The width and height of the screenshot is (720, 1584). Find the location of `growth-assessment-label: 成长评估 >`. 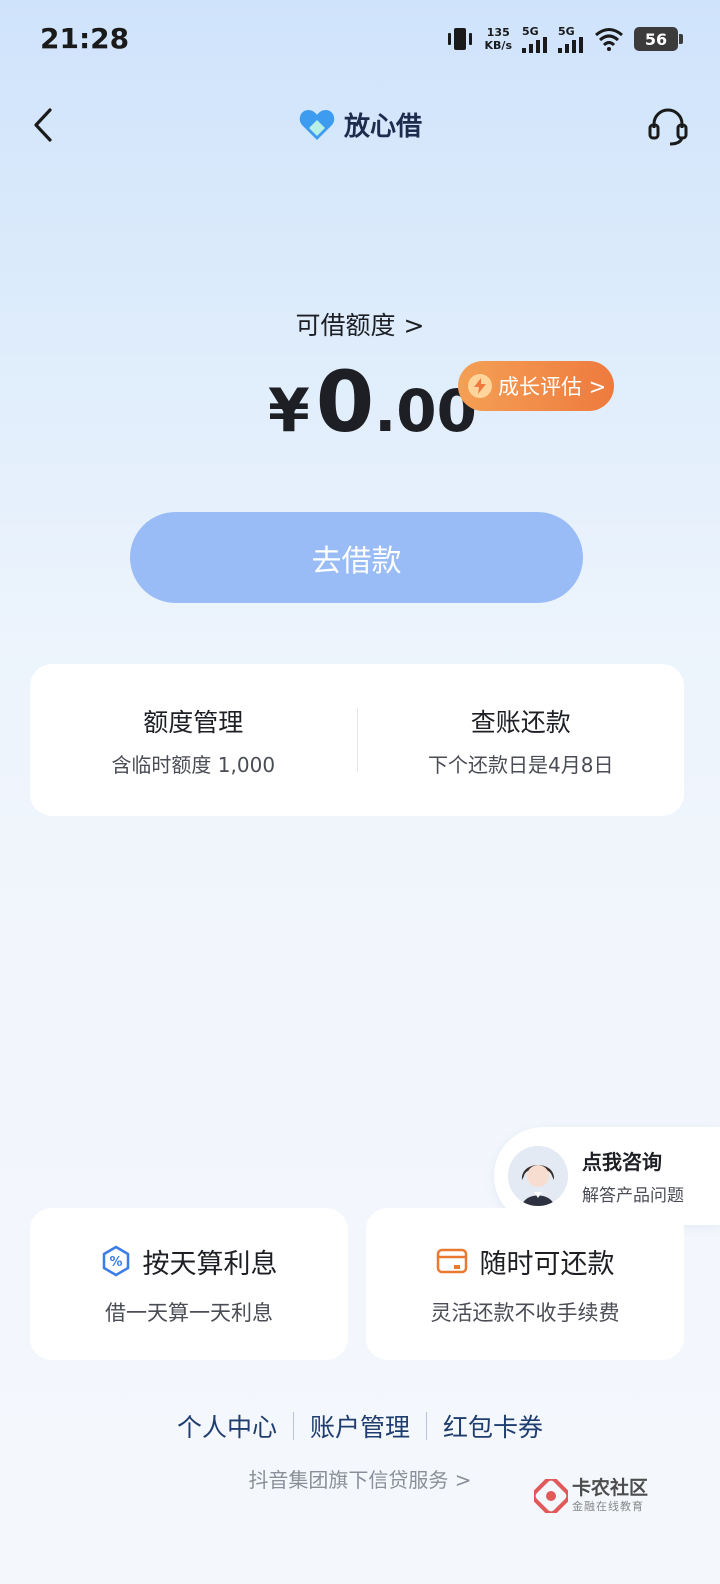

growth-assessment-label: 成长评估 > is located at coordinates (552, 387).